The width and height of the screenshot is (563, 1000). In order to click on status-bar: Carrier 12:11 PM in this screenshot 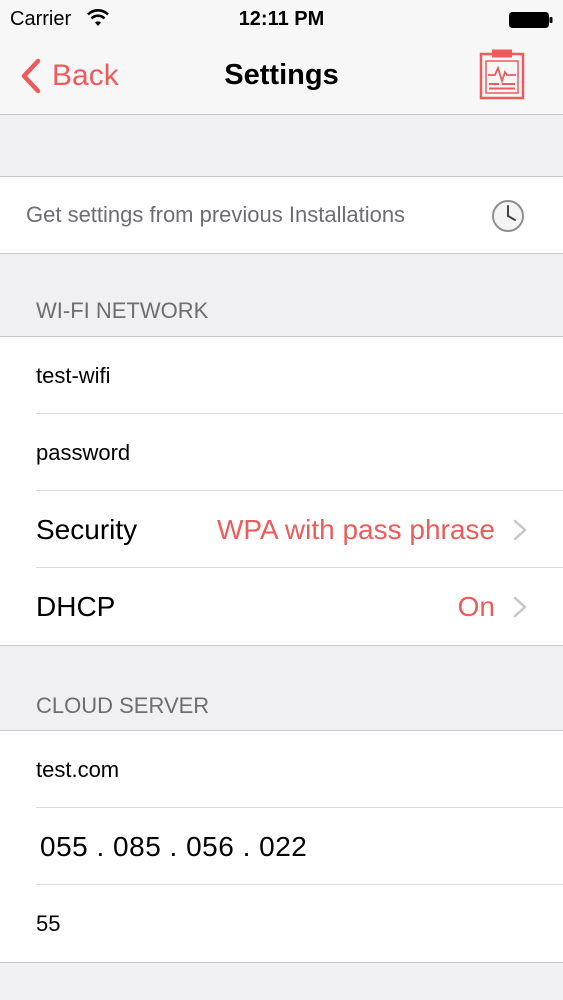, I will do `click(281, 19)`.